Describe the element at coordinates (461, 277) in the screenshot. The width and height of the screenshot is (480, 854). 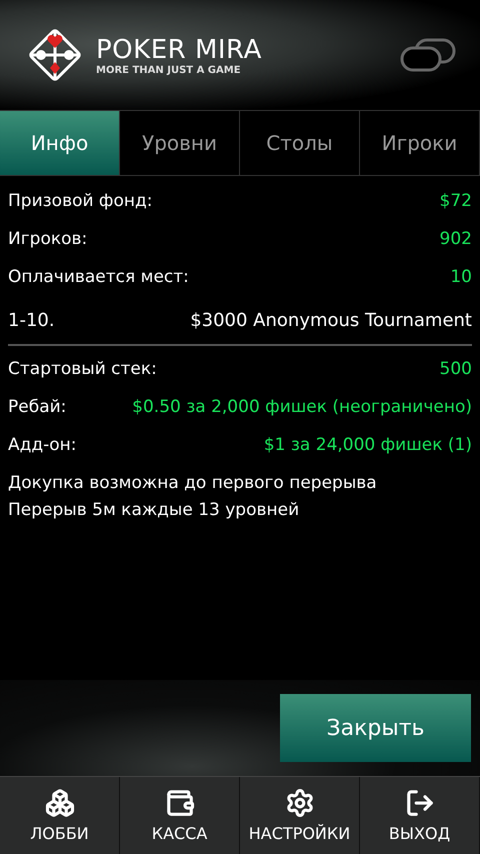
I see `stat-value: 10` at that location.